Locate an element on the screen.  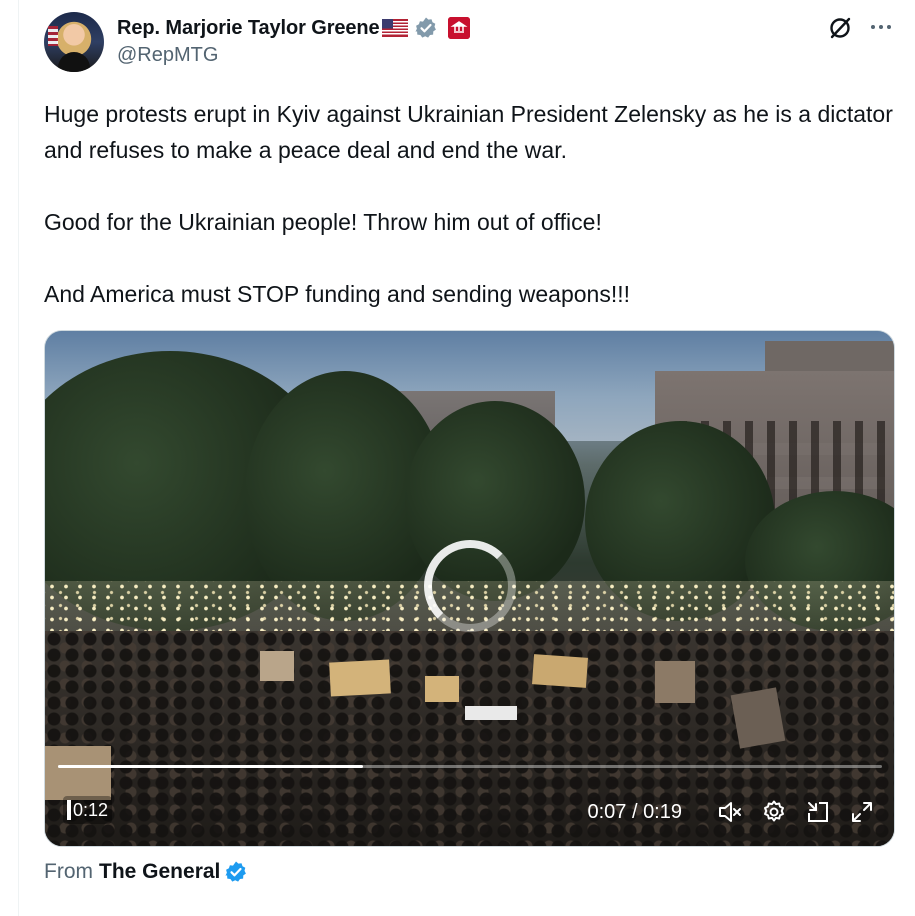
author-handle: @RepMTG is located at coordinates (167, 55).